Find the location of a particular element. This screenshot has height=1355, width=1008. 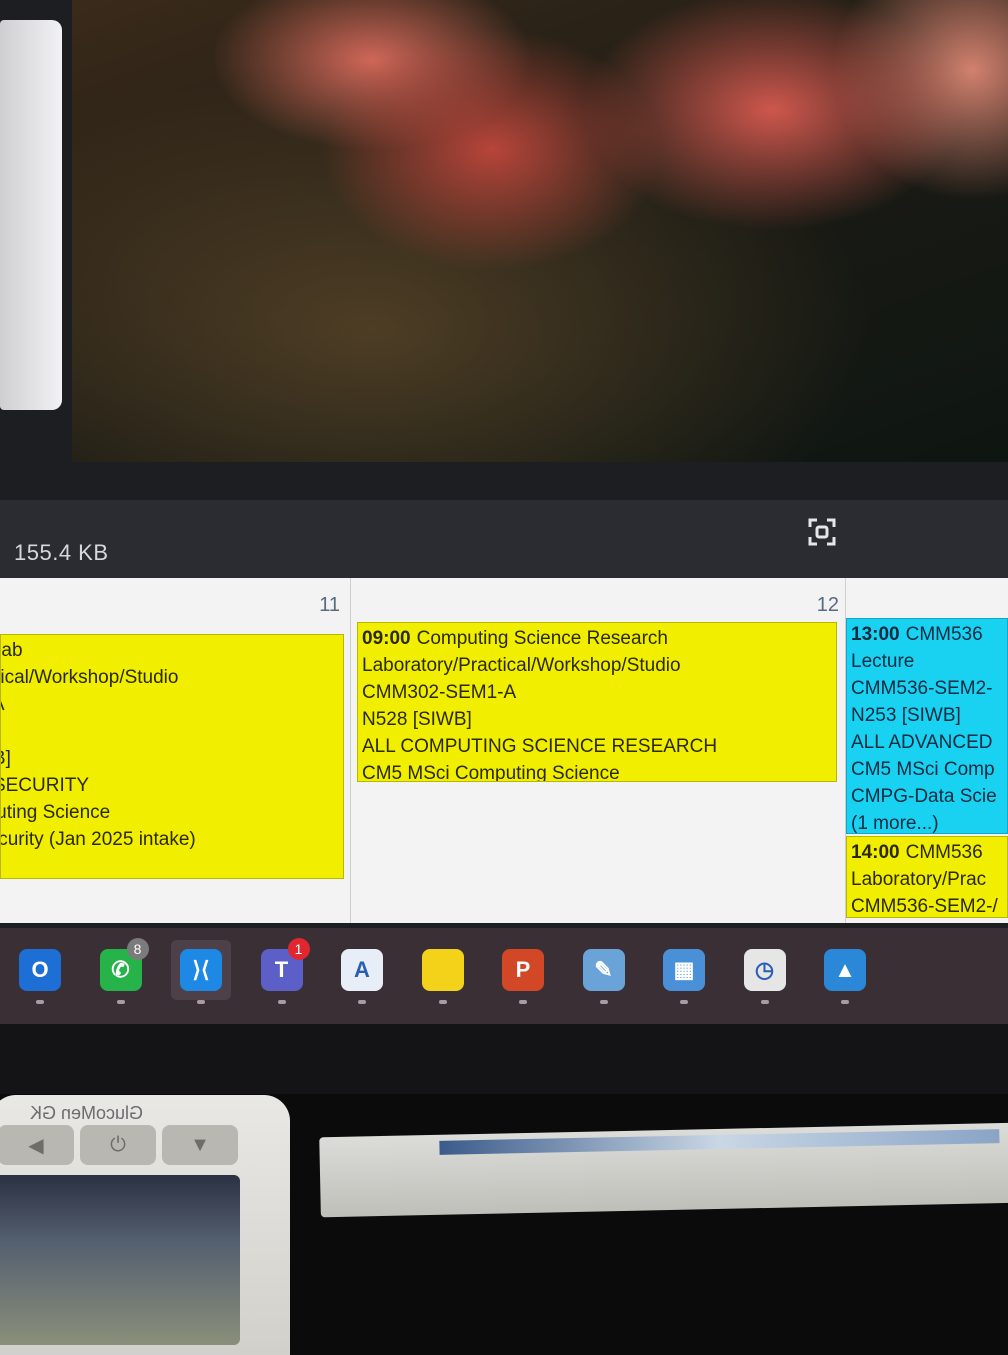

taskbar-button-teams: T1 is located at coordinates (282, 971).